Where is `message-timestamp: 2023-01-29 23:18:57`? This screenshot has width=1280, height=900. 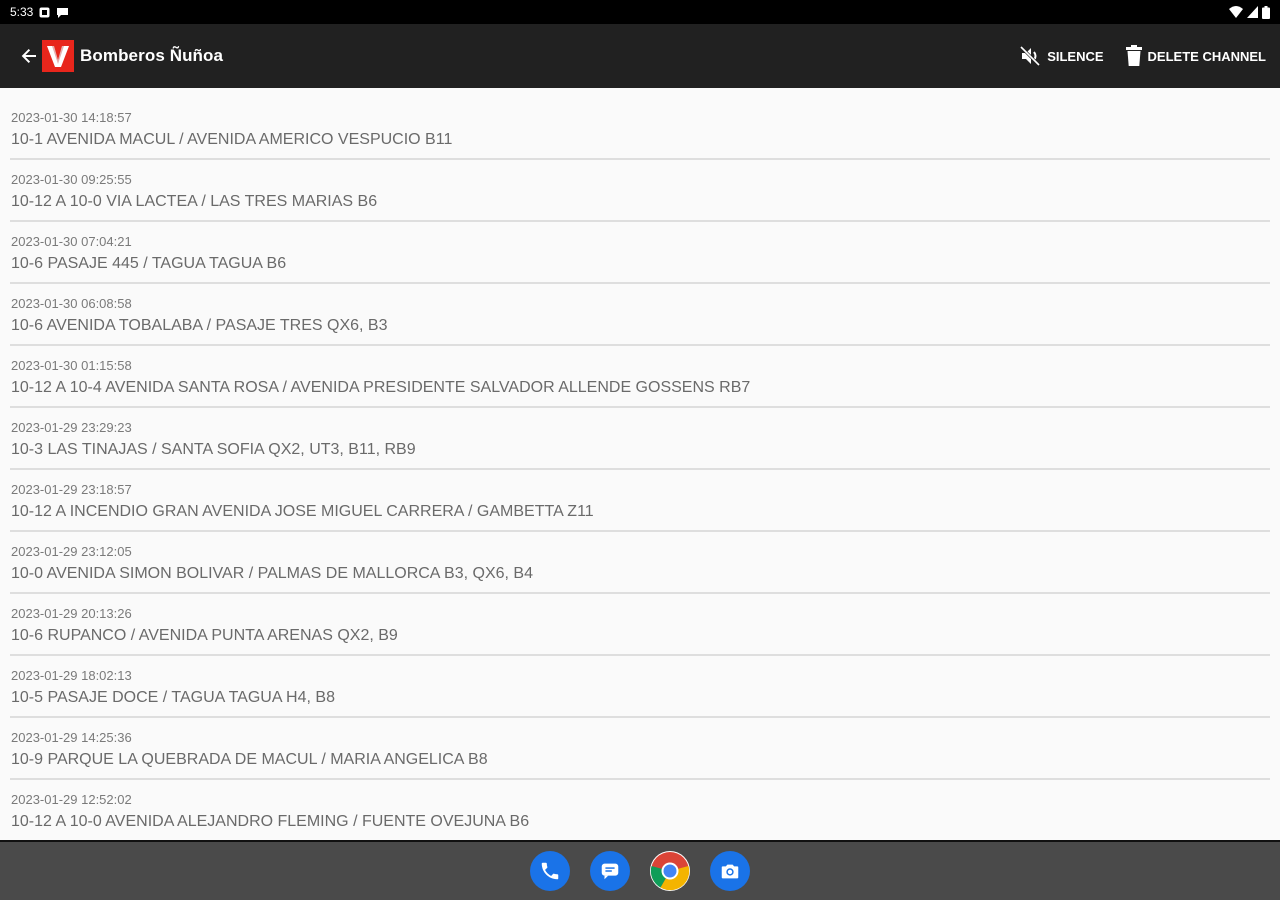
message-timestamp: 2023-01-29 23:18:57 is located at coordinates (71, 489).